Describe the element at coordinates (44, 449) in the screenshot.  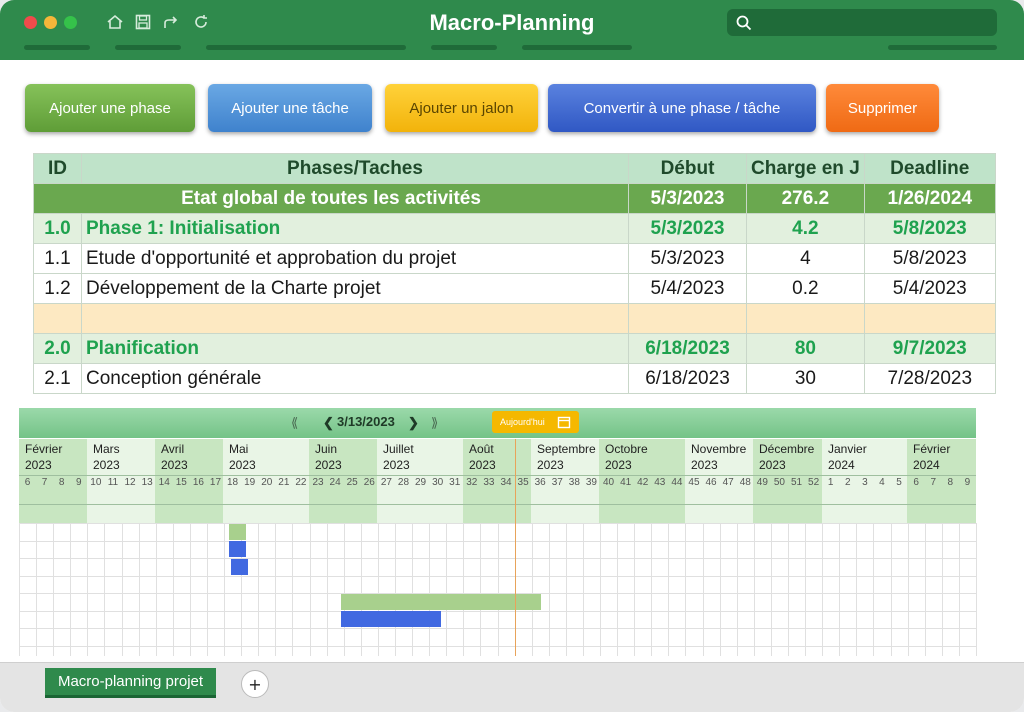
I see `month-name: Février` at that location.